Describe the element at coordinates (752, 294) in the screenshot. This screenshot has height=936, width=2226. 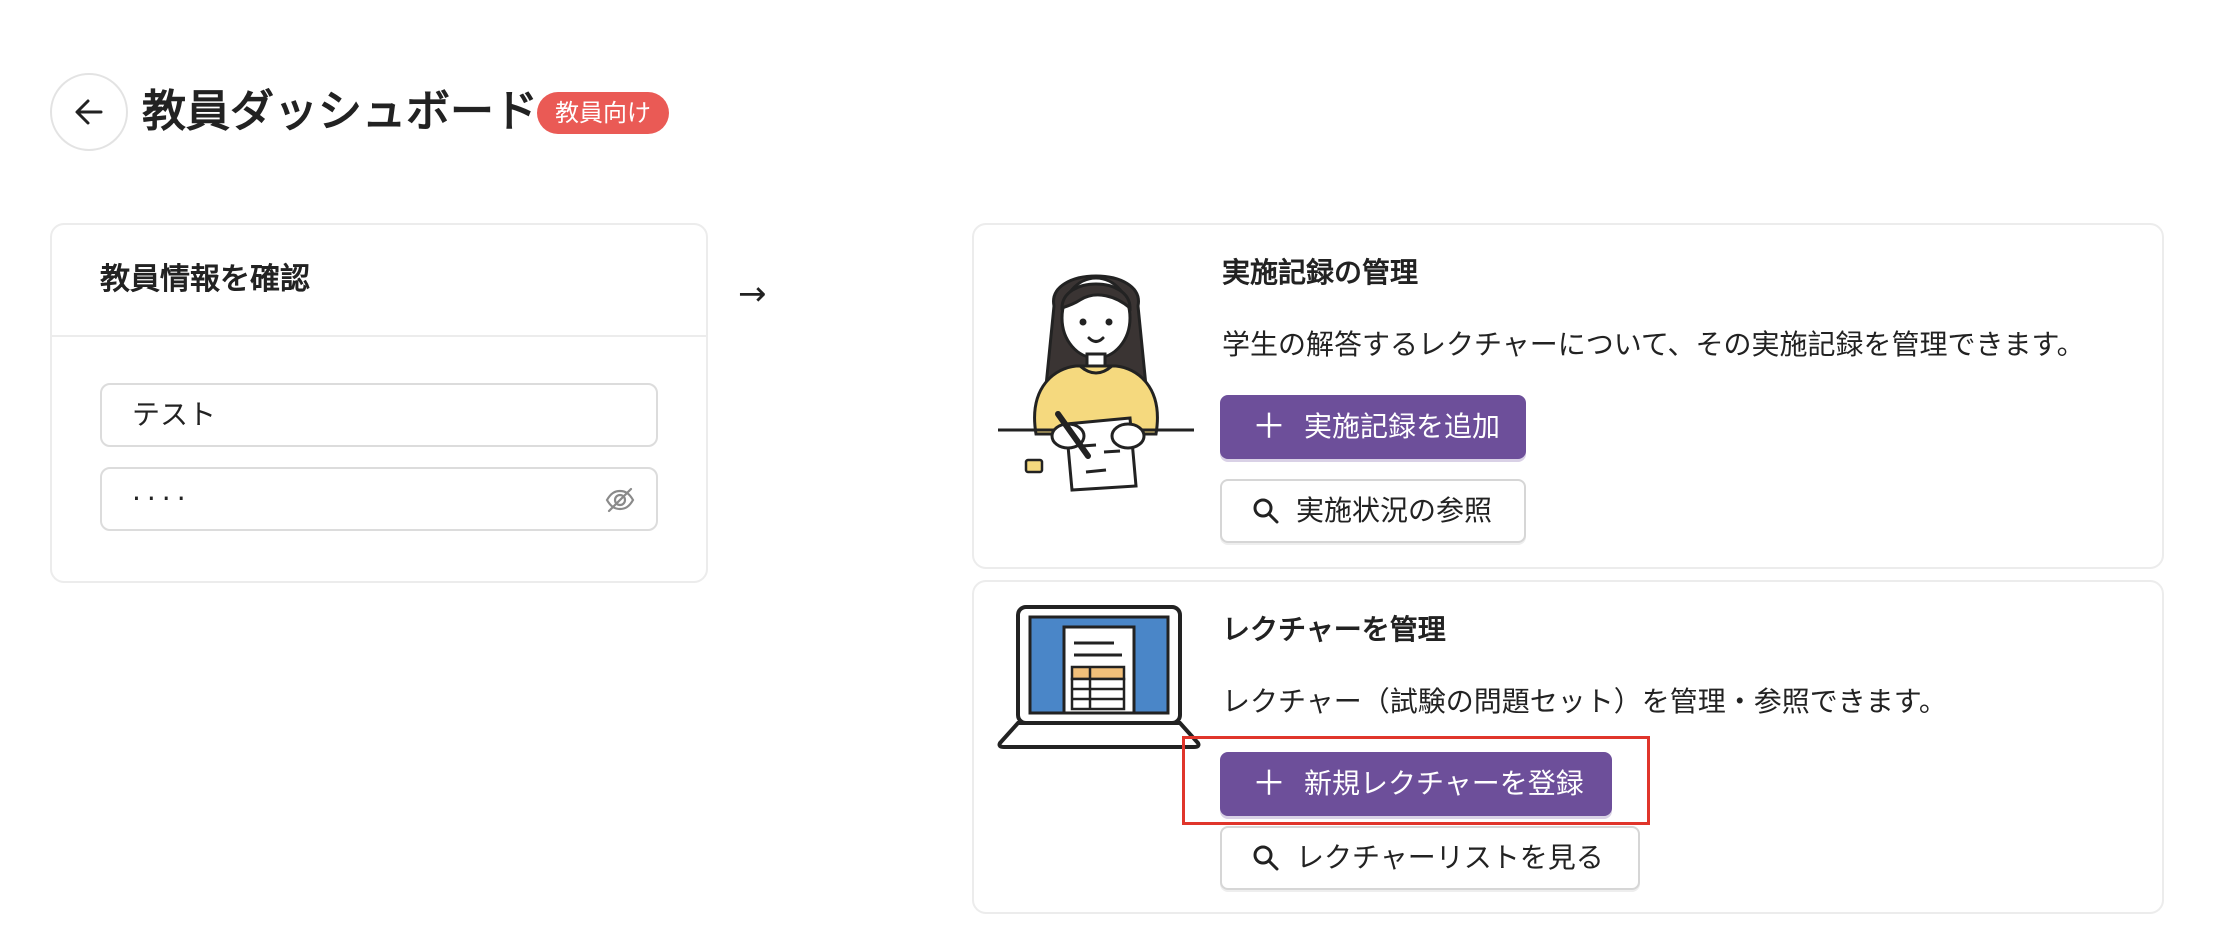
I see `flow-arrow: →` at that location.